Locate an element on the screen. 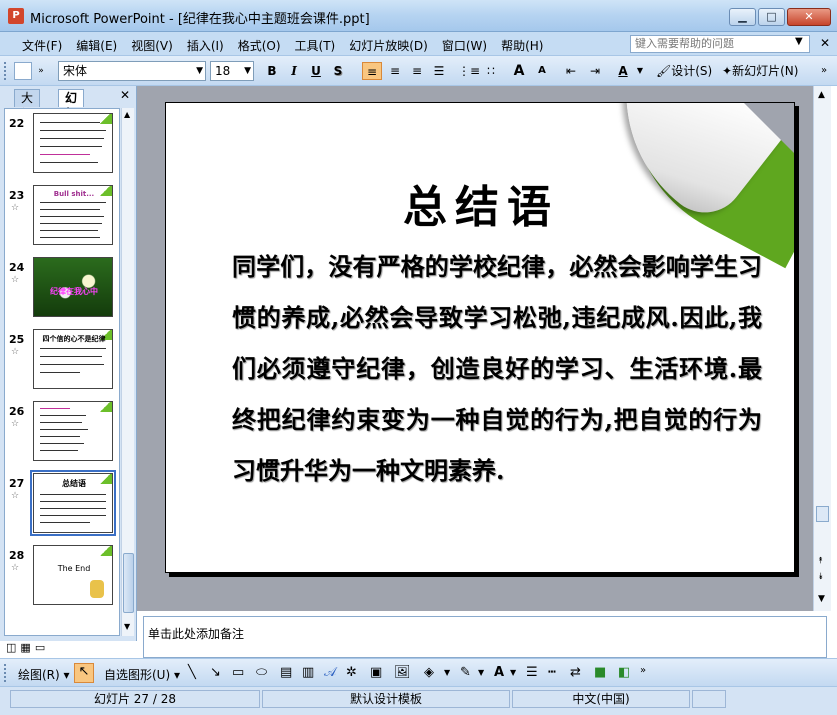 The image size is (837, 715). fill-color-icon: ◈ is located at coordinates (429, 672).